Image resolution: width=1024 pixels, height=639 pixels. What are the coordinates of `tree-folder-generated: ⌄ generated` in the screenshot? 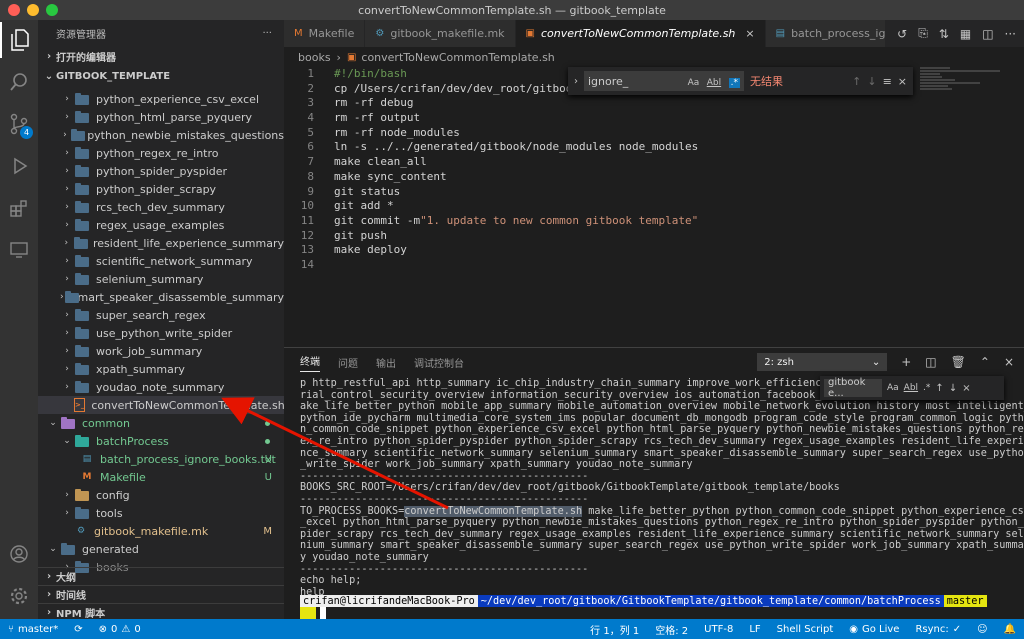 It's located at (161, 549).